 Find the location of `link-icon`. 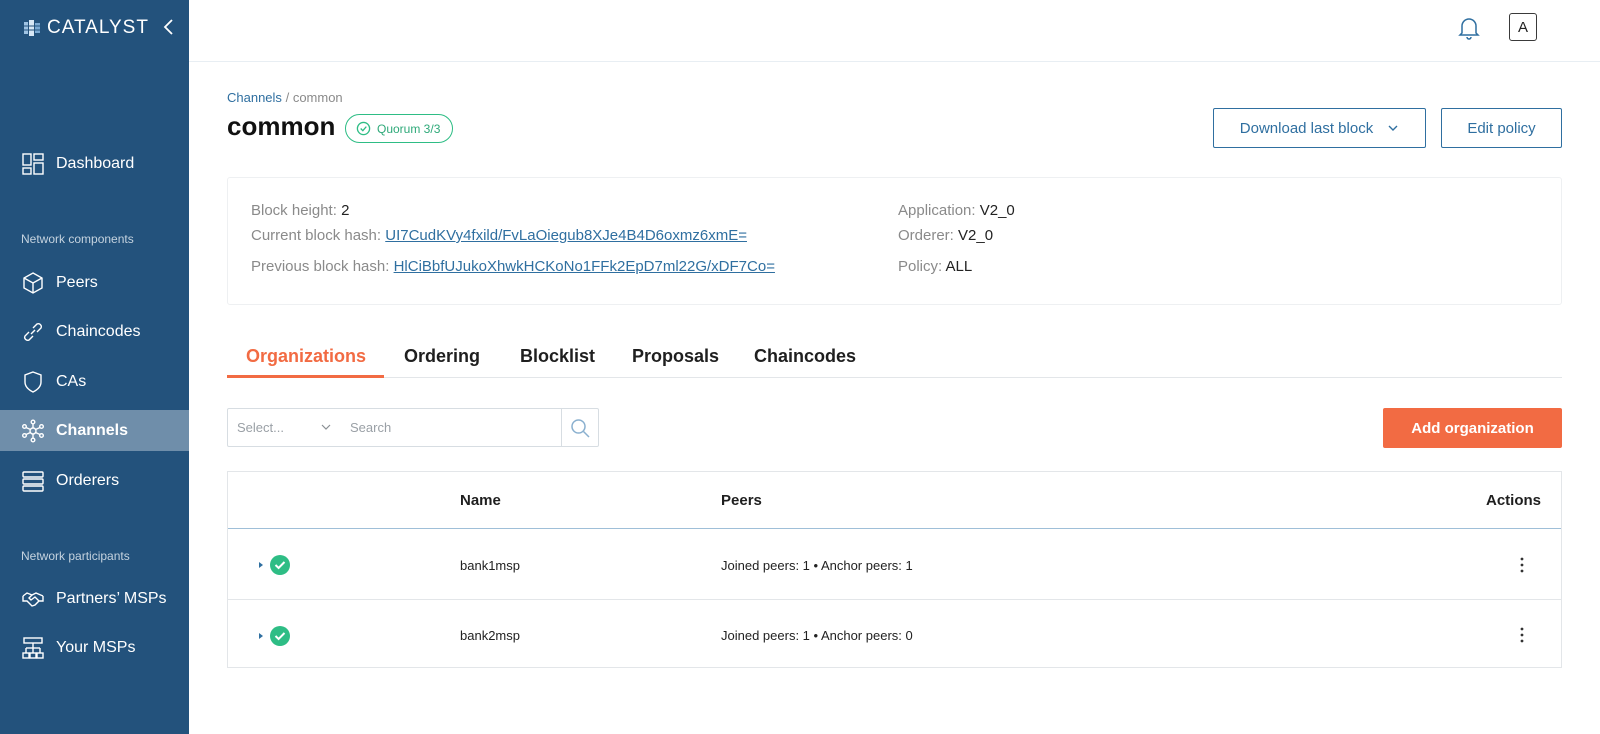

link-icon is located at coordinates (33, 332).